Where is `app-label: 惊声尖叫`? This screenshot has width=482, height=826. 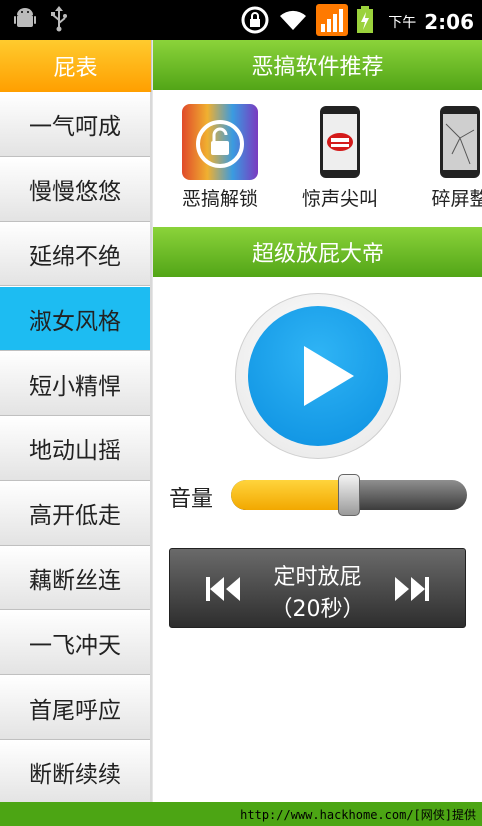
app-label: 惊声尖叫 is located at coordinates (339, 199).